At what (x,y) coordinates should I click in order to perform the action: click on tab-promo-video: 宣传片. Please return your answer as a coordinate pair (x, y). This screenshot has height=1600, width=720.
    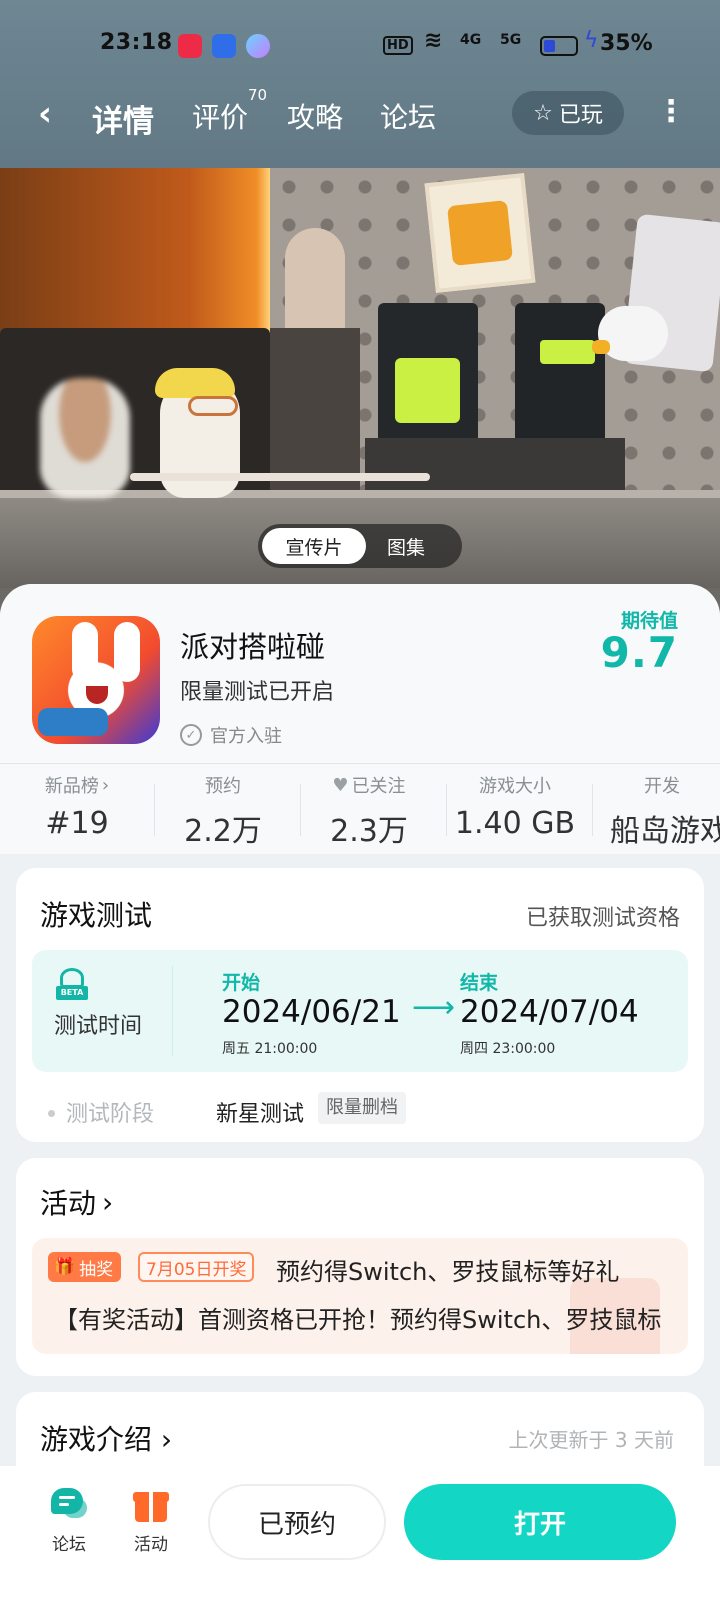
    Looking at the image, I should click on (314, 546).